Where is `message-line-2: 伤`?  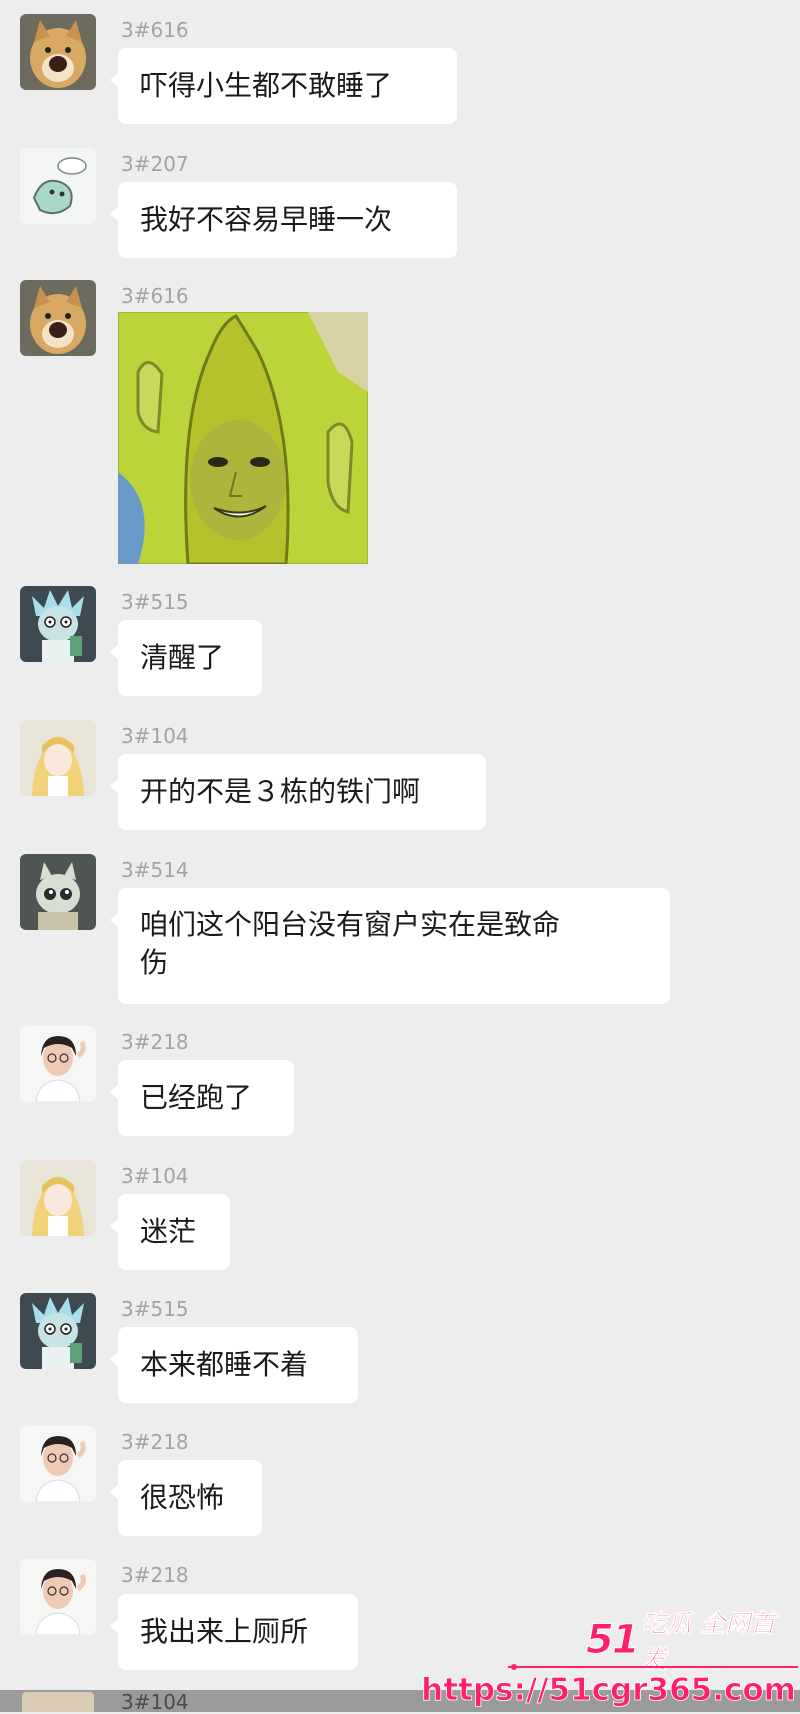
message-line-2: 伤 is located at coordinates (154, 962).